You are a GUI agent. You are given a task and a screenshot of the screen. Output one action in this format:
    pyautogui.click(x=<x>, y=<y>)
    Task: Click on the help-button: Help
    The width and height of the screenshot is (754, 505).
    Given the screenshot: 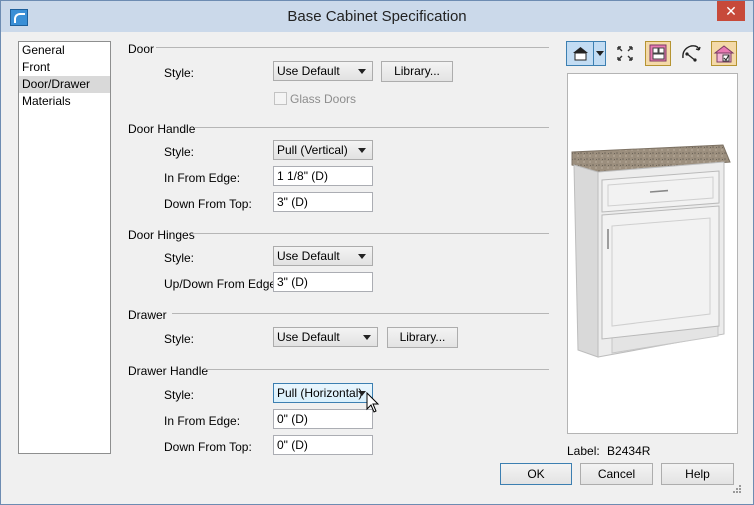 What is the action you would take?
    pyautogui.click(x=697, y=474)
    